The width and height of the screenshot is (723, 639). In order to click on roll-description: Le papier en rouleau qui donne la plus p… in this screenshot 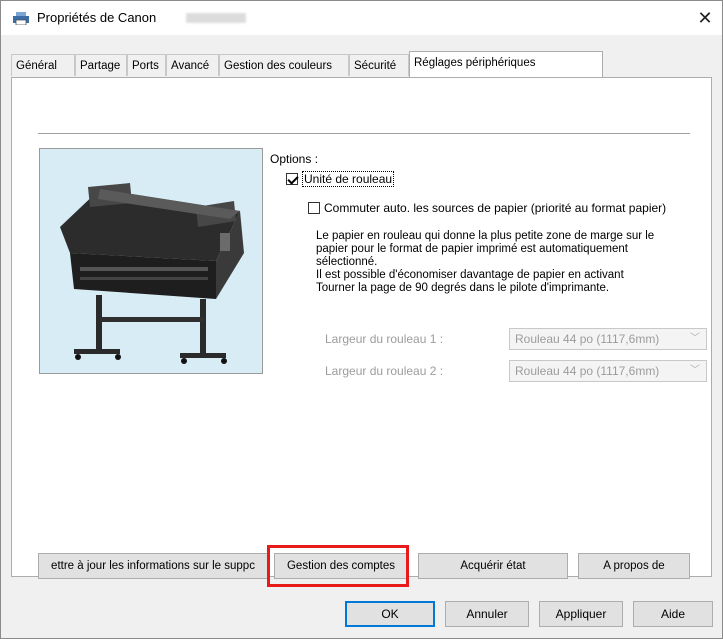, I will do `click(485, 262)`.